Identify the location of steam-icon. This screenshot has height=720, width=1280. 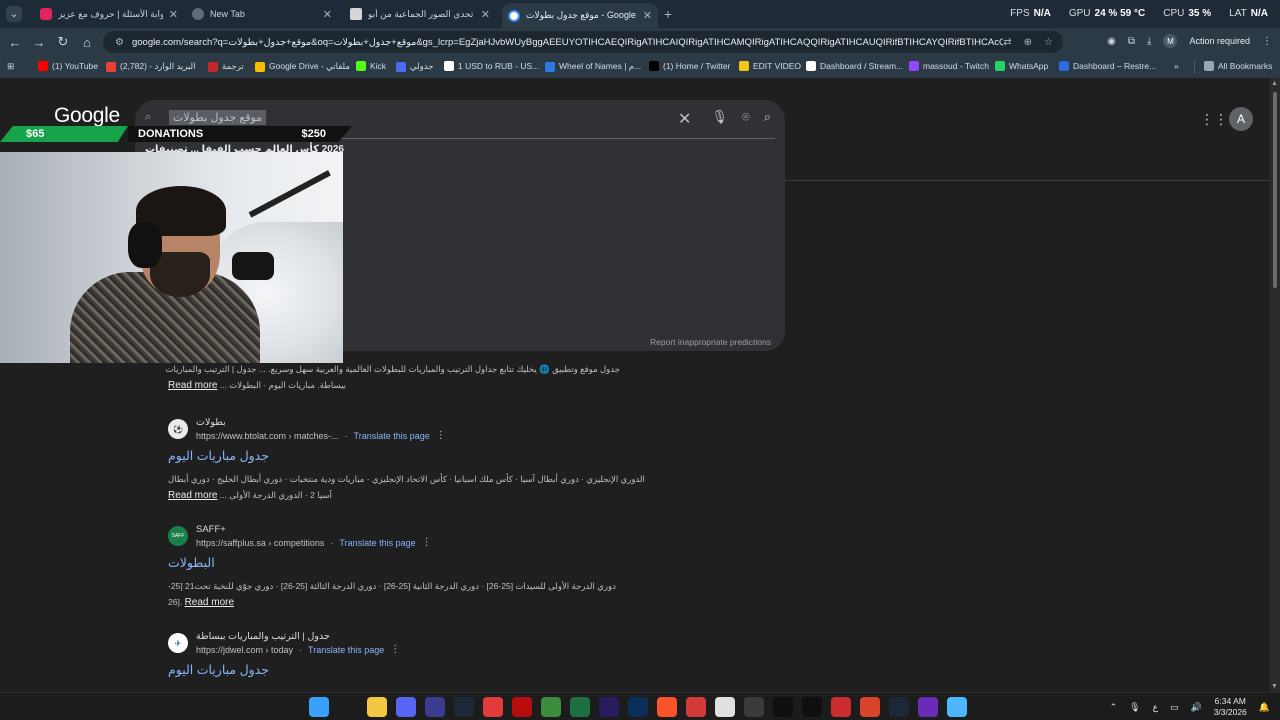
(464, 707).